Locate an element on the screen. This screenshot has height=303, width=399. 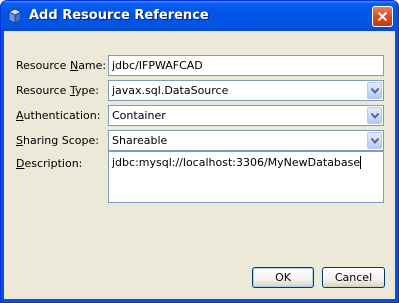
ok-button: OK is located at coordinates (283, 277).